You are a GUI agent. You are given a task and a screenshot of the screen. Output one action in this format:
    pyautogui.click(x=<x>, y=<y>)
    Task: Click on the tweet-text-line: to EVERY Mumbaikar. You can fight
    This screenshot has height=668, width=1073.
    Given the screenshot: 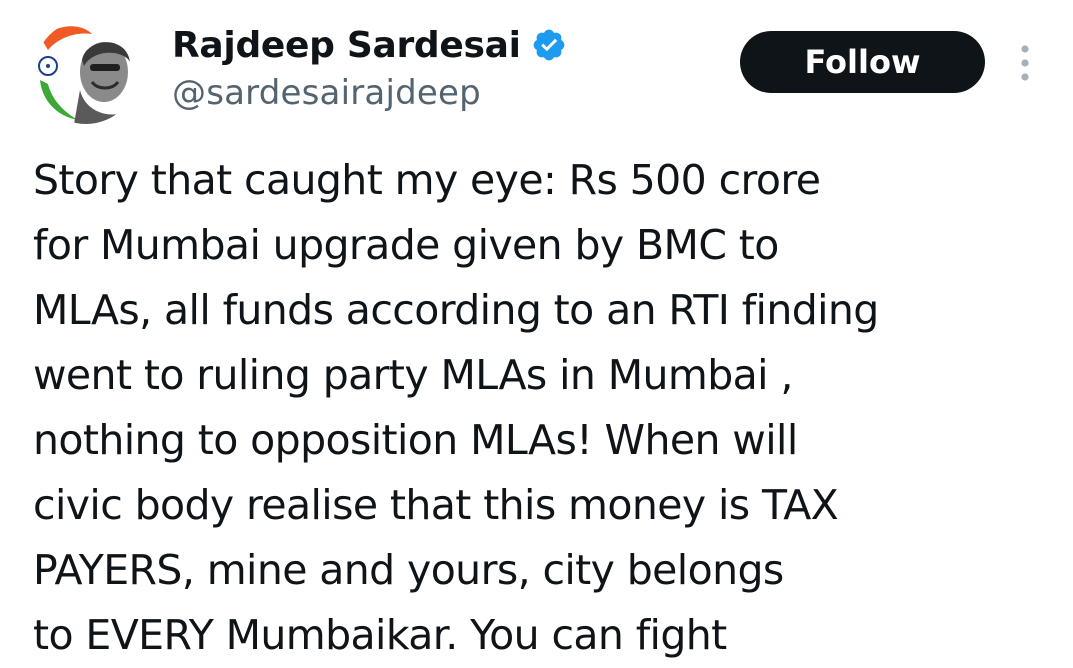 What is the action you would take?
    pyautogui.click(x=380, y=635)
    